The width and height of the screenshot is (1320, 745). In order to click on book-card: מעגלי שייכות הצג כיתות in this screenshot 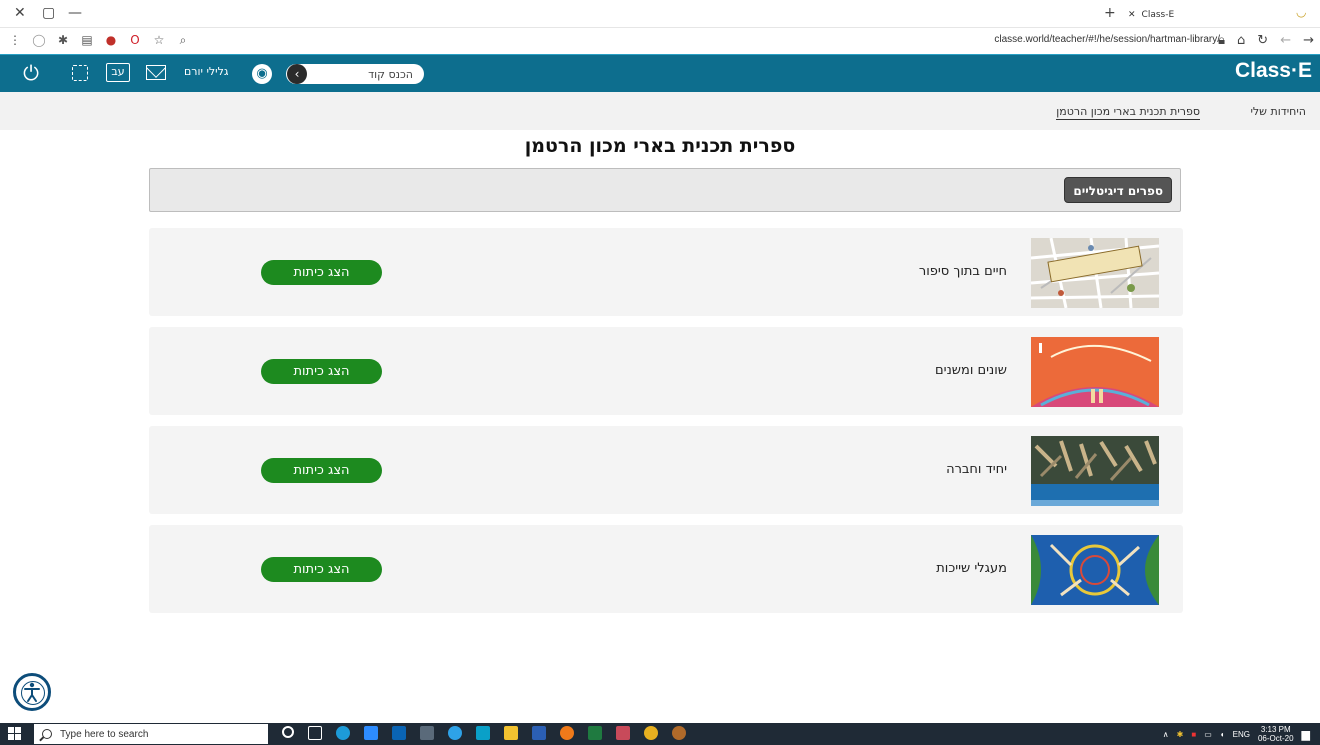, I will do `click(666, 569)`.